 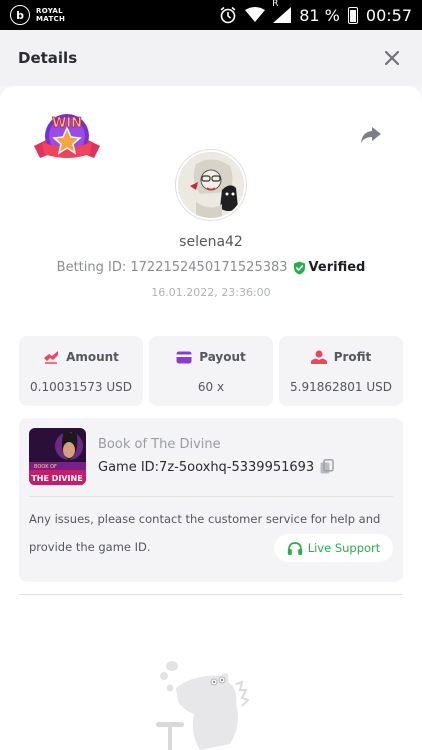 What do you see at coordinates (211, 242) in the screenshot?
I see `username: selena42` at bounding box center [211, 242].